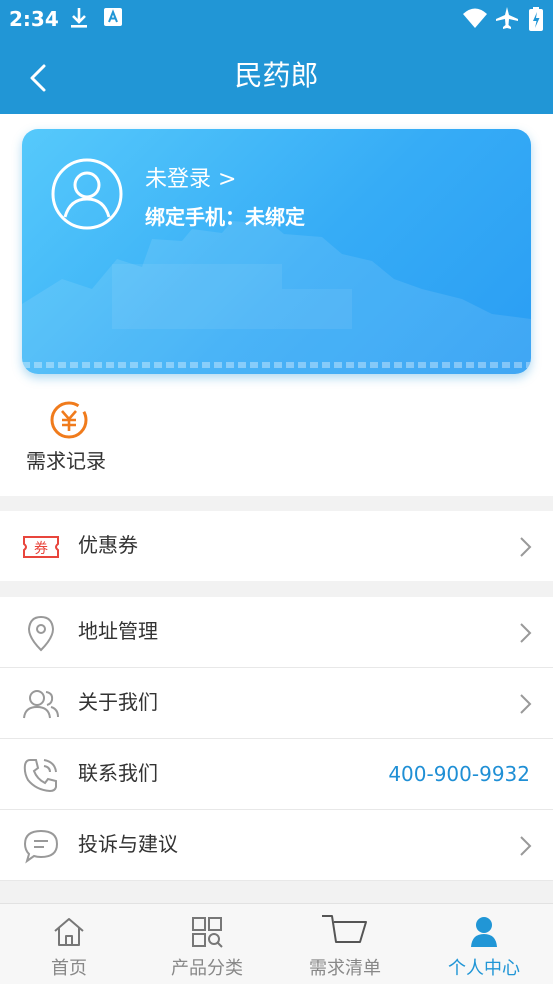 This screenshot has width=553, height=984. What do you see at coordinates (79, 18) in the screenshot?
I see `download-icon` at bounding box center [79, 18].